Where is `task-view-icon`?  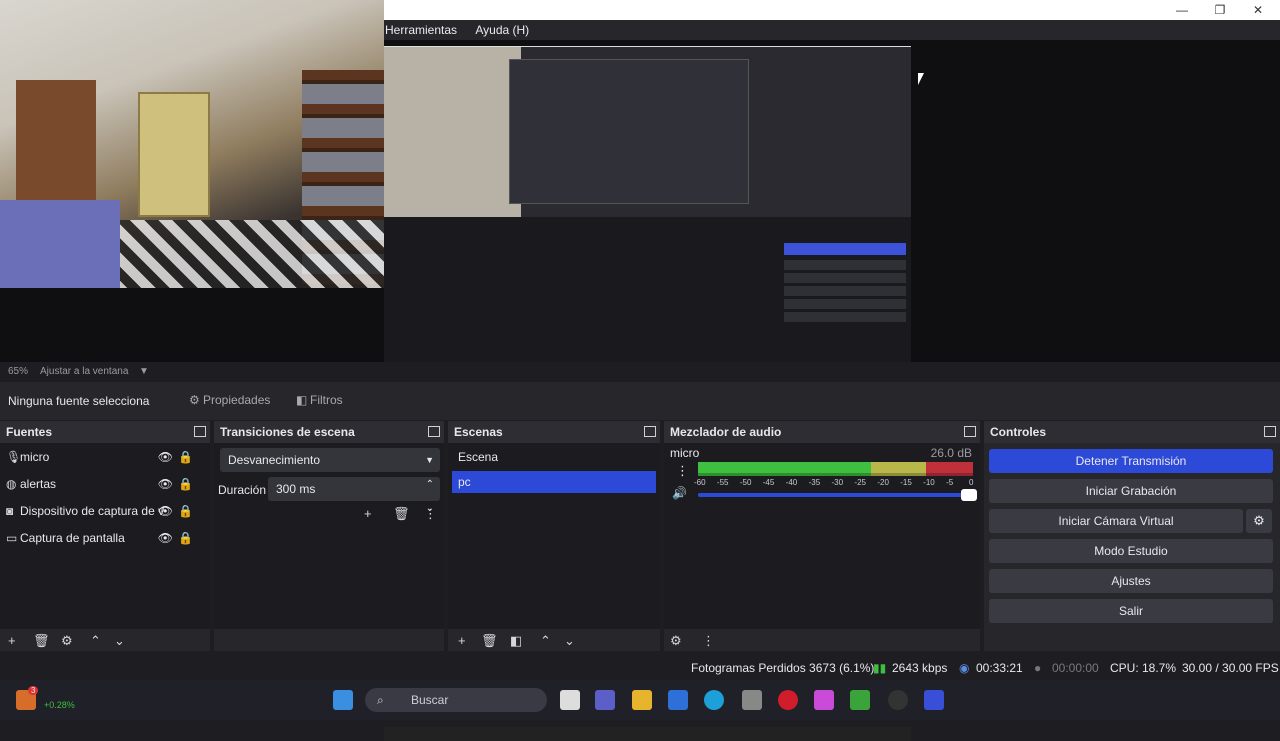 task-view-icon is located at coordinates (570, 700).